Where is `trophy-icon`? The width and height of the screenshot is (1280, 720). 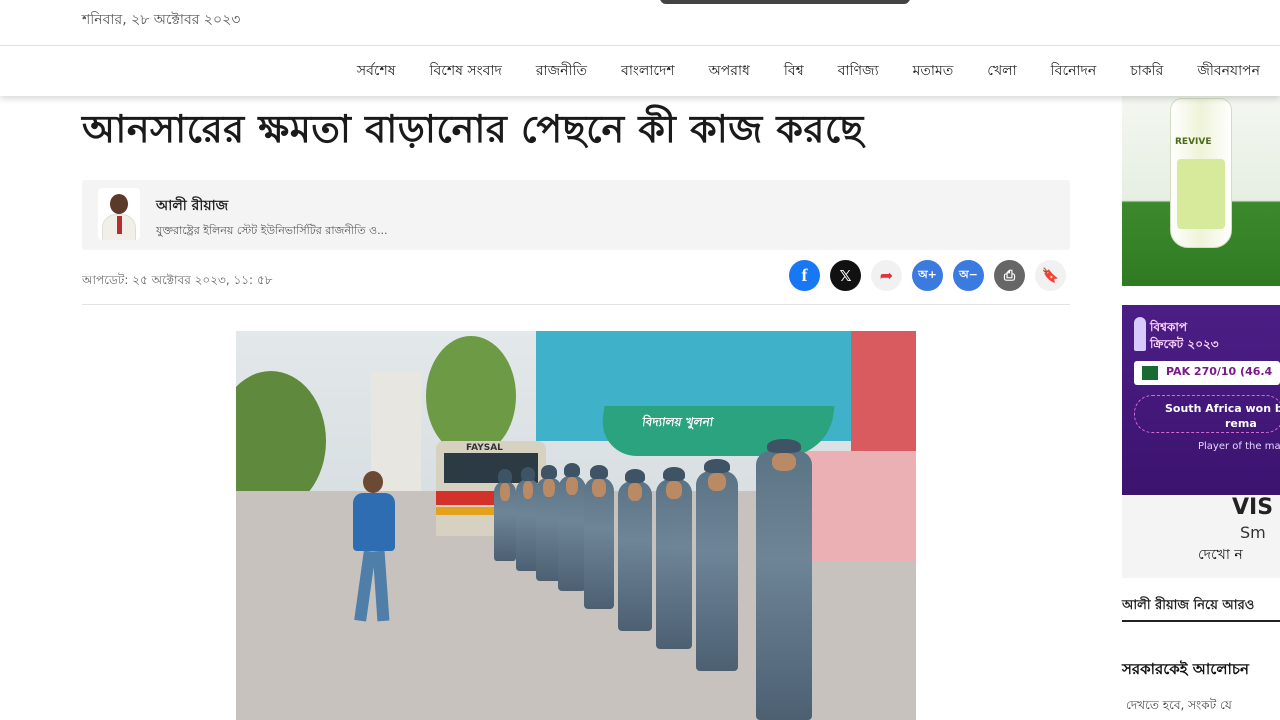 trophy-icon is located at coordinates (1140, 334).